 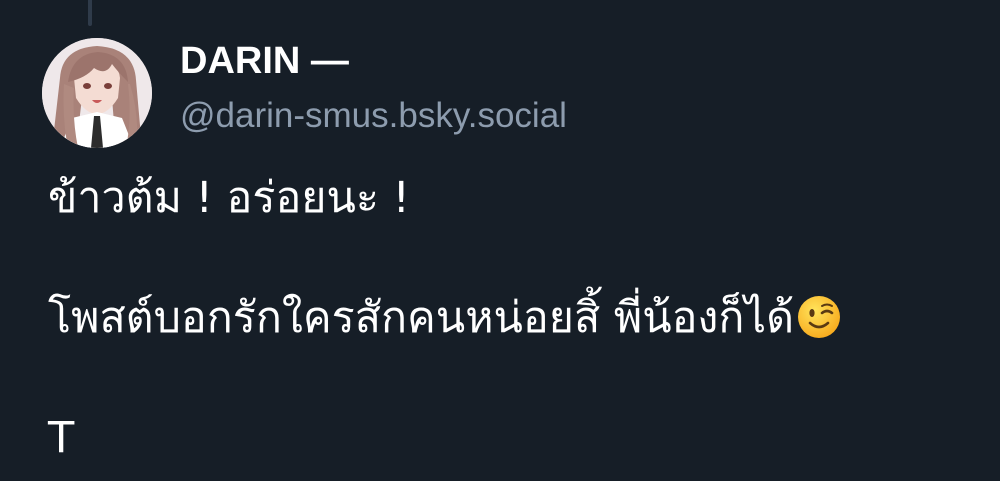 What do you see at coordinates (421, 318) in the screenshot?
I see `post-text-line: โพสต์บอกรักใครสักคนหน่อยสิ้ พี่น้องก็ได้` at bounding box center [421, 318].